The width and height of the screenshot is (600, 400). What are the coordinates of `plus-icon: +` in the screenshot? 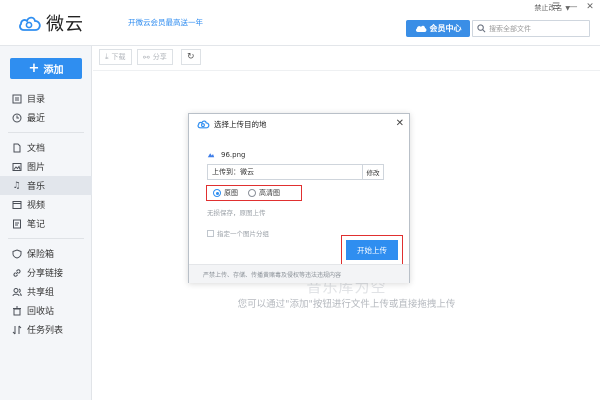 It's located at (34, 68).